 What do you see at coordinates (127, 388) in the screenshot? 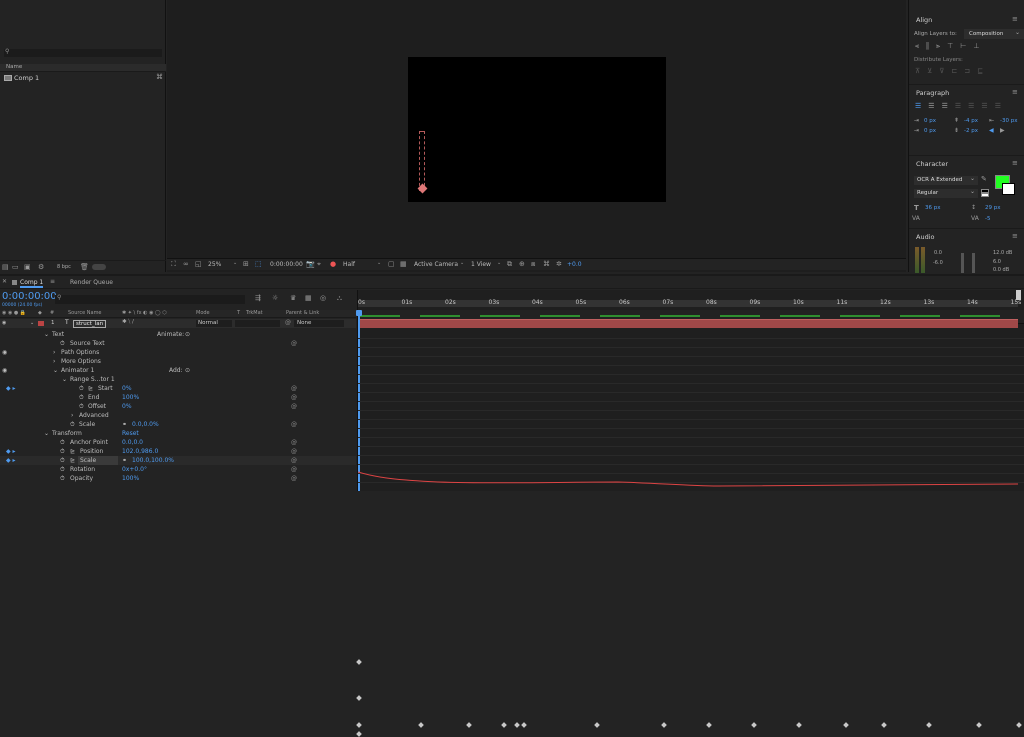
I see `prop-start-value: 0%` at bounding box center [127, 388].